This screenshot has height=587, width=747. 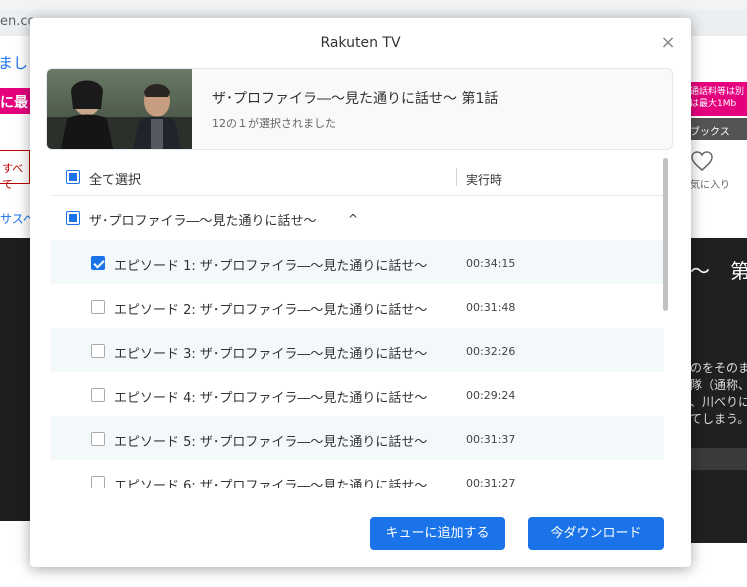 What do you see at coordinates (710, 185) in the screenshot?
I see `favorite-label: 気に入り` at bounding box center [710, 185].